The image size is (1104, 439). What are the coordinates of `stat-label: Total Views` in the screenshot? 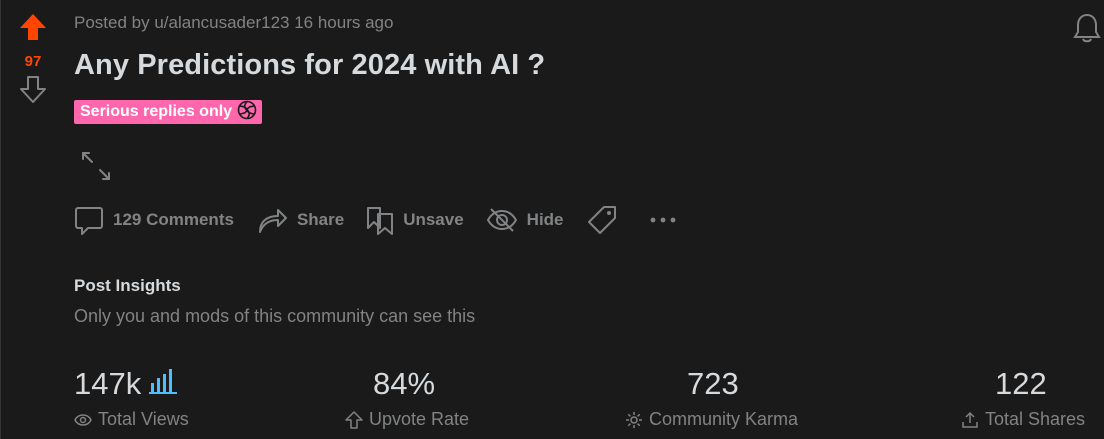 It's located at (143, 419).